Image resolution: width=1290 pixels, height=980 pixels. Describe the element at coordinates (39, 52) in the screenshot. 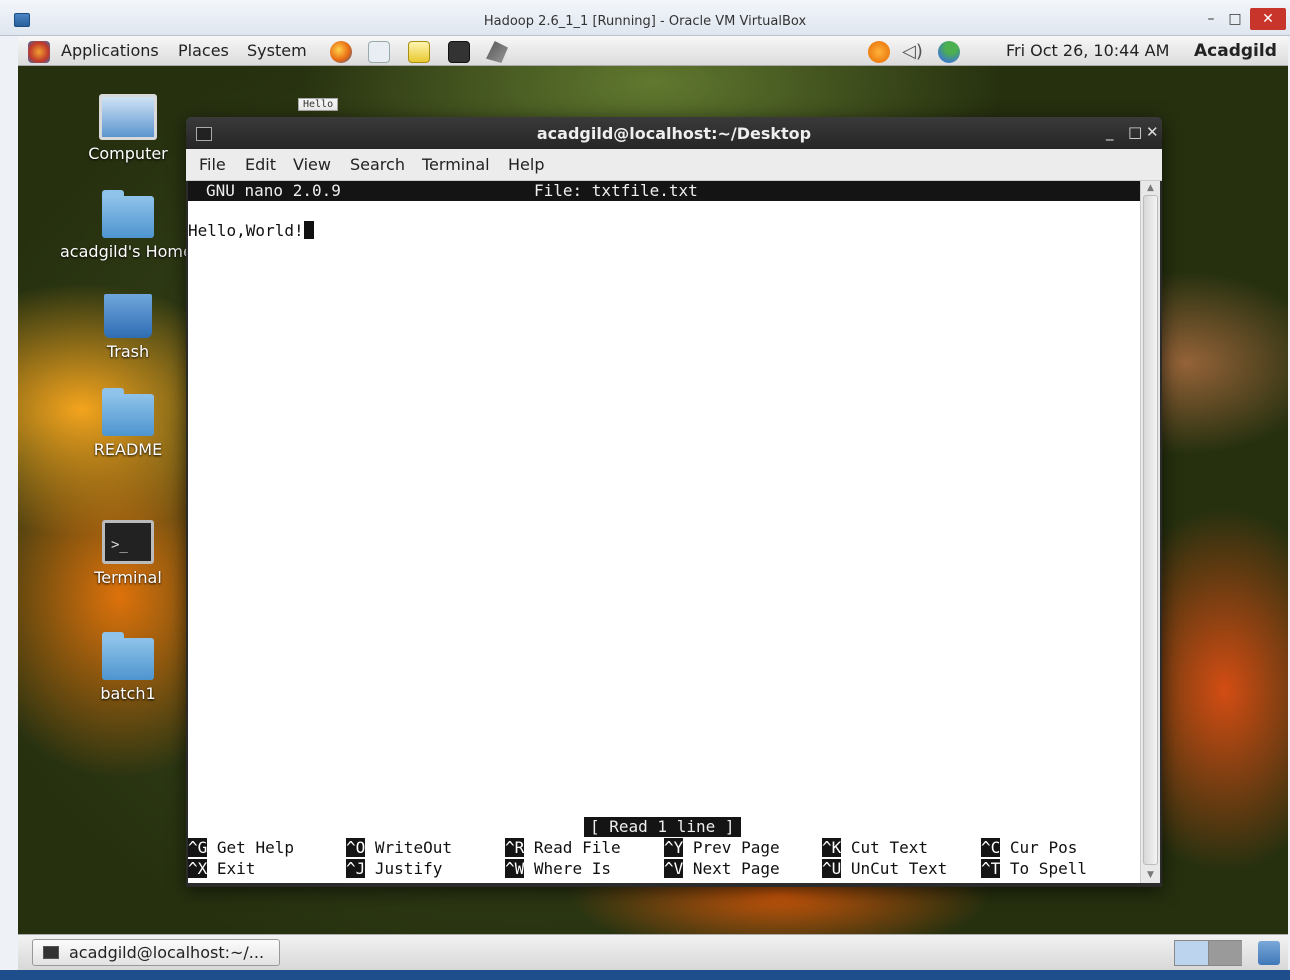

I see `applications-menu-icon` at that location.